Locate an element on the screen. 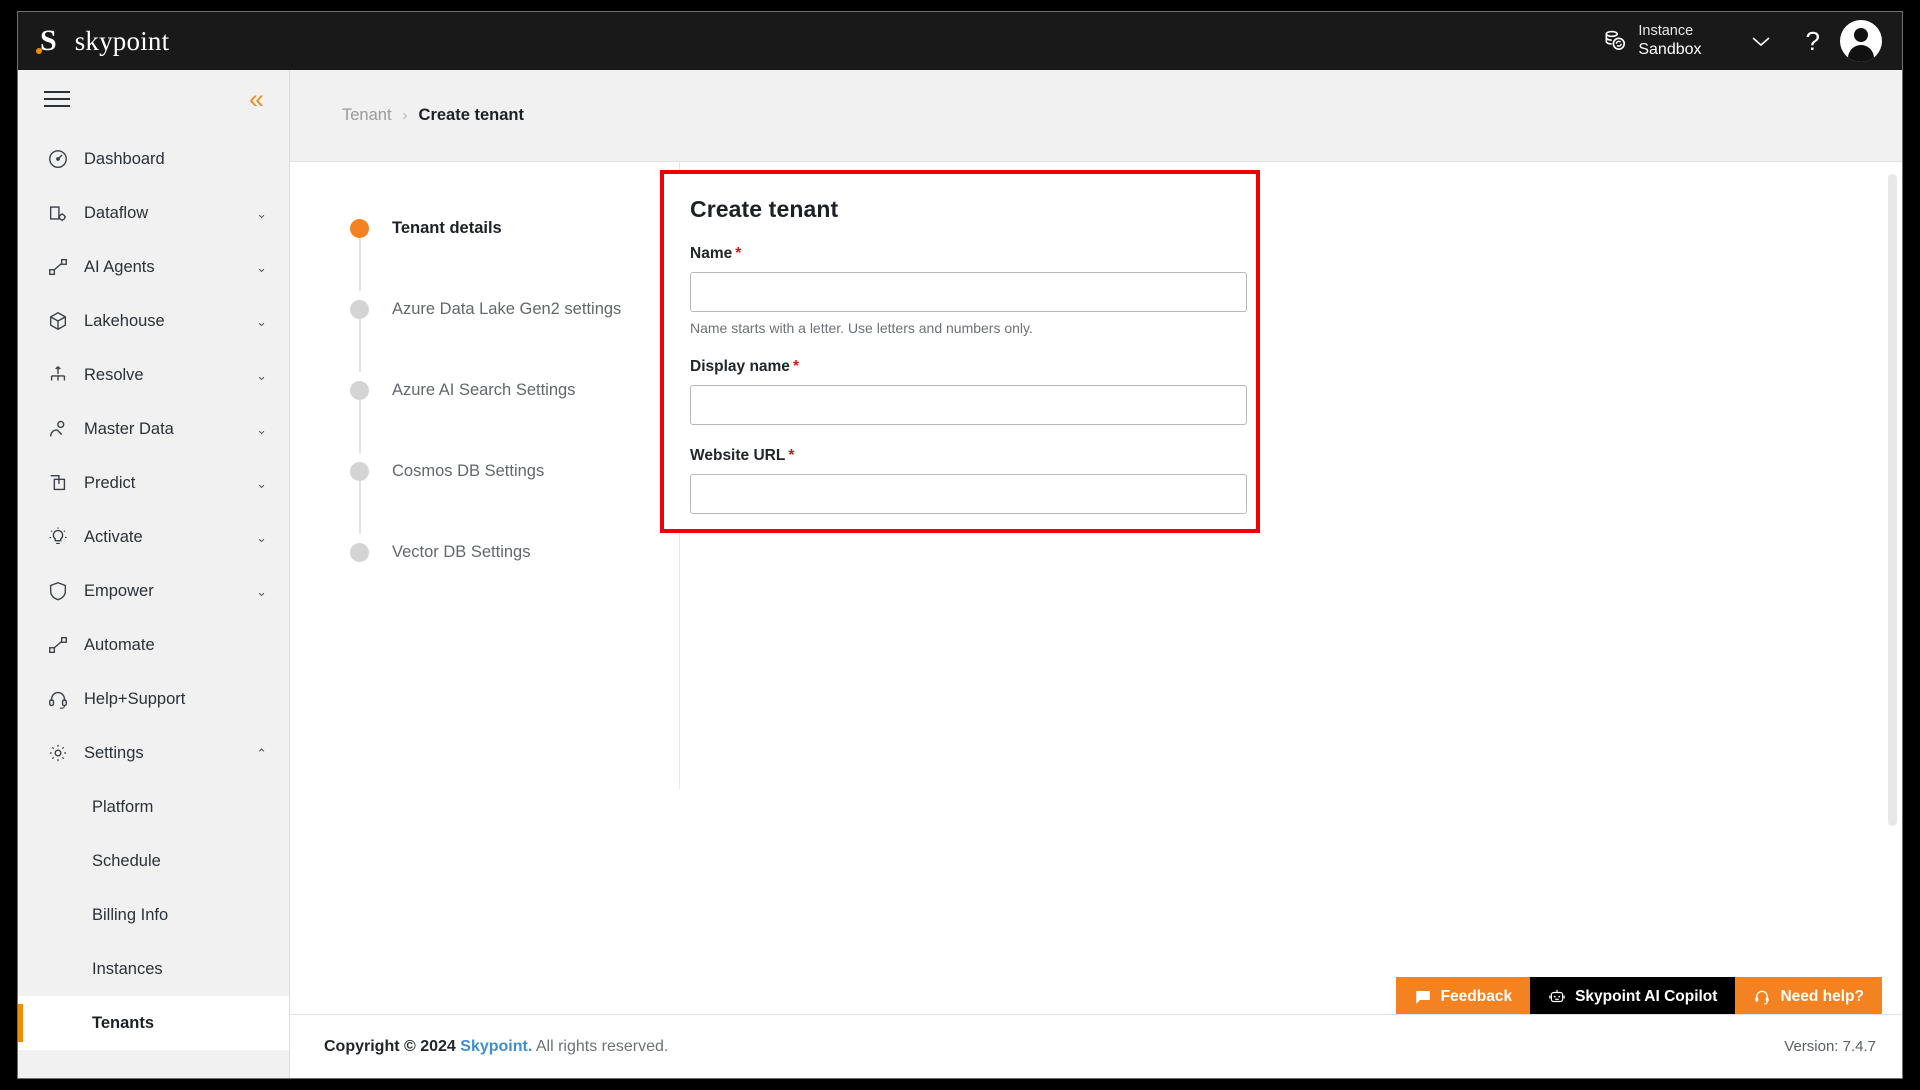 This screenshot has width=1920, height=1090. sidebar-item-settings: Settings ⌃ is located at coordinates (153, 753).